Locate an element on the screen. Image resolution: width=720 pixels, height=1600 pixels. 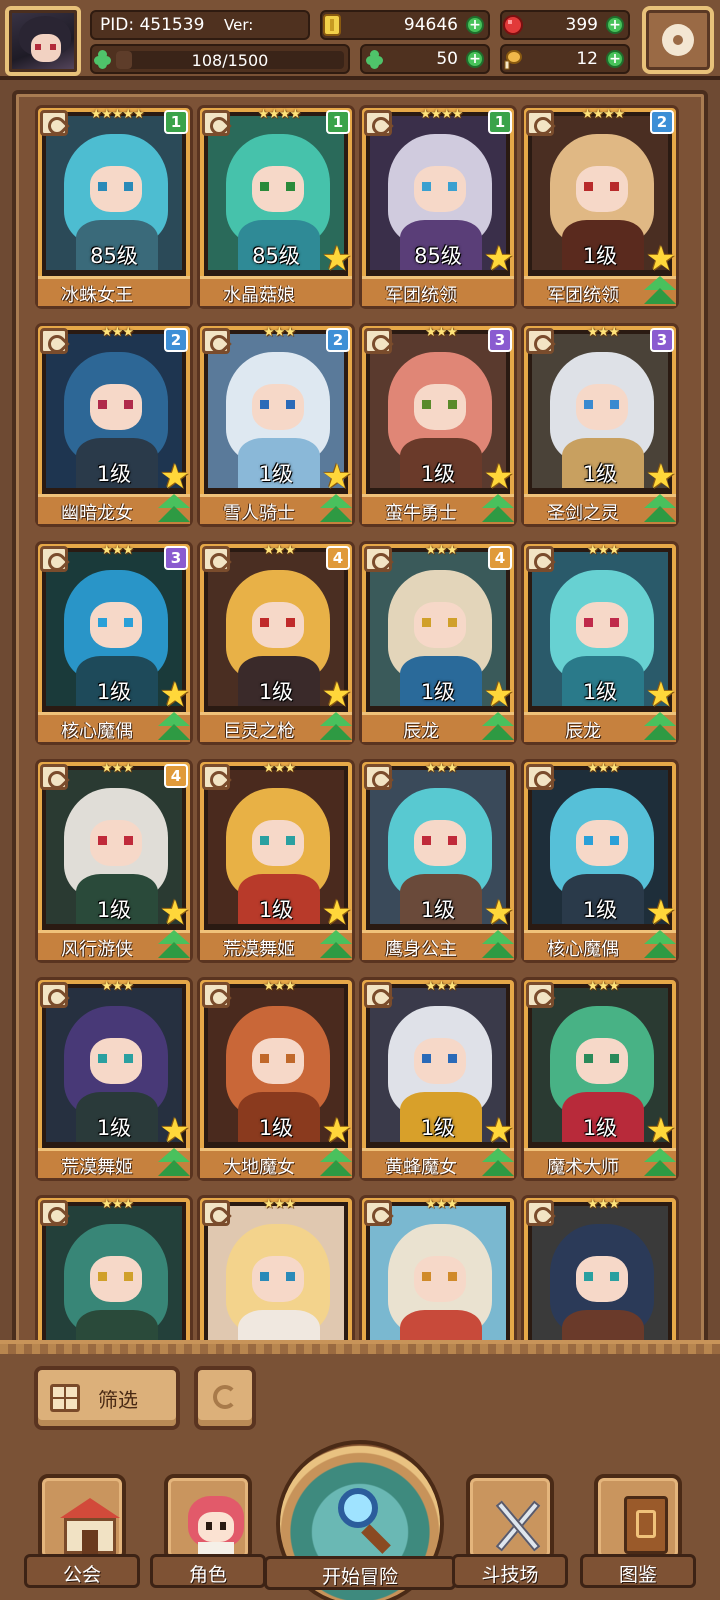
character-card: ★★★ 2 1级 雪人骑士 ★ is located at coordinates (276, 424).